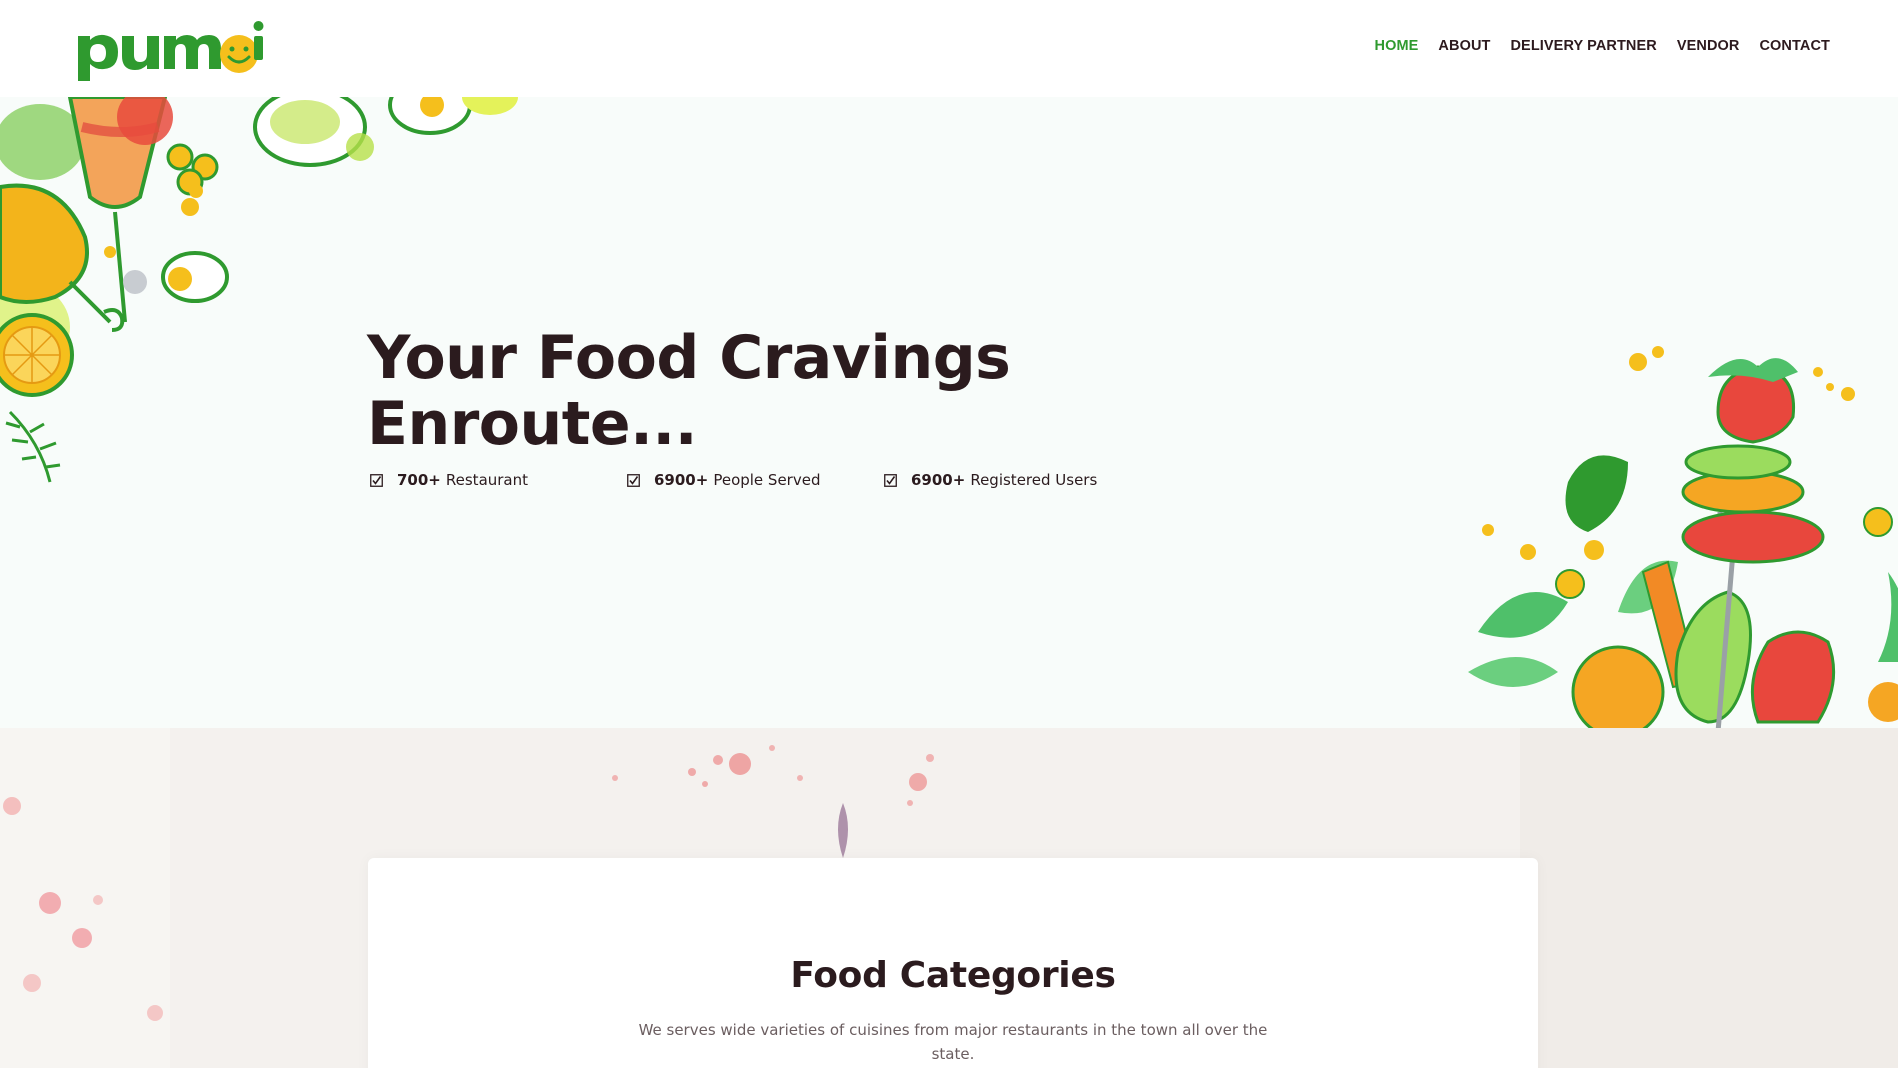  I want to click on stat-registered-users: 6900+ Registered Users, so click(990, 480).